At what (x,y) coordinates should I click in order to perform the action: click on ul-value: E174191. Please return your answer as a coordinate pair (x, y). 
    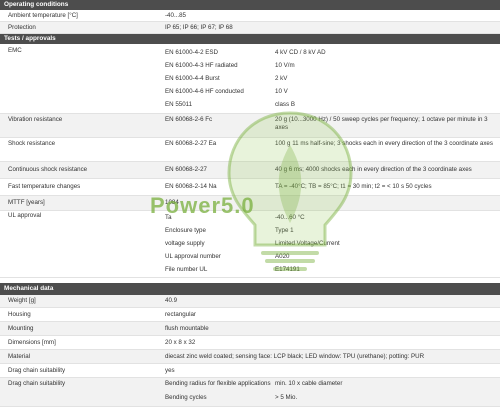
    Looking at the image, I should click on (287, 269).